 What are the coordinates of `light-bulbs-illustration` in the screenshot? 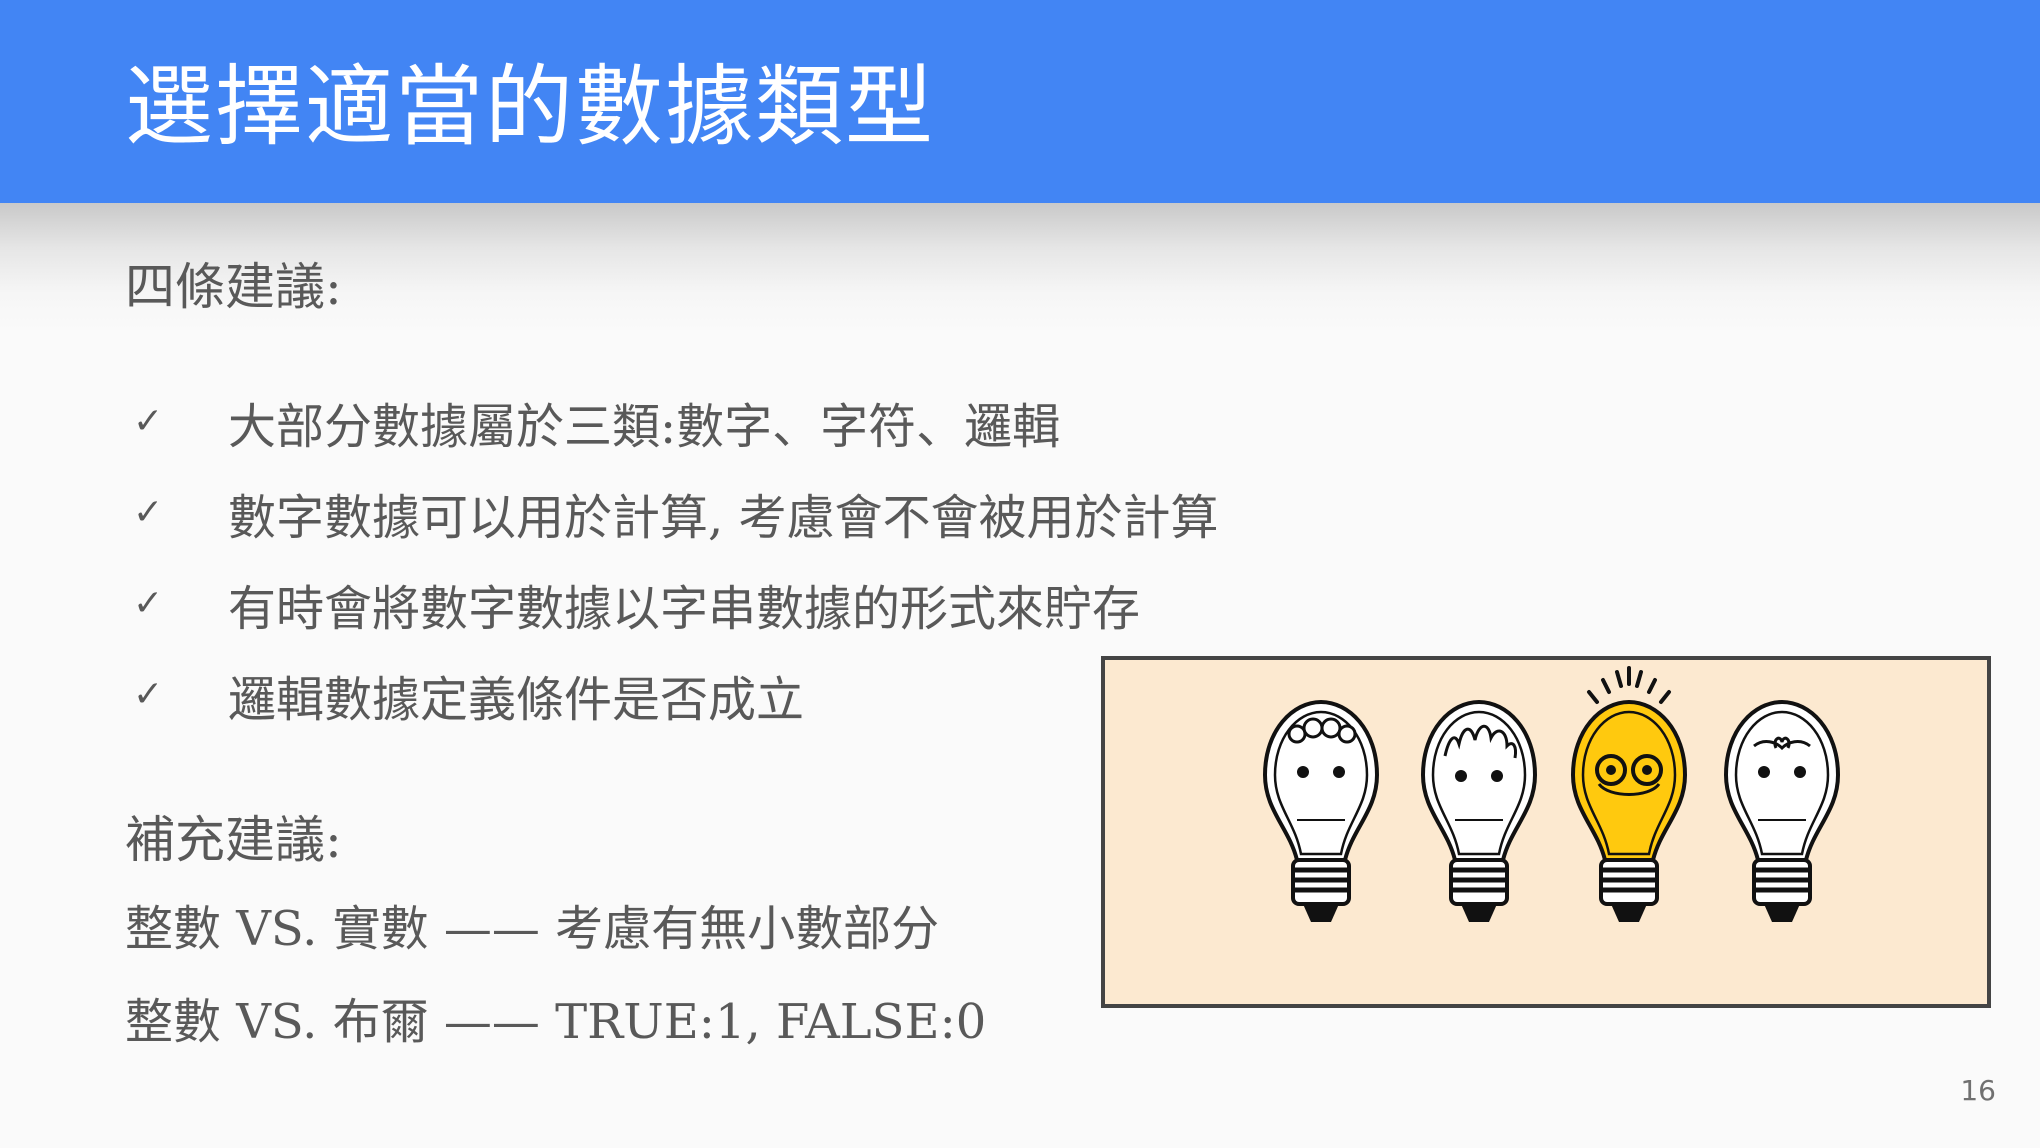 It's located at (1546, 832).